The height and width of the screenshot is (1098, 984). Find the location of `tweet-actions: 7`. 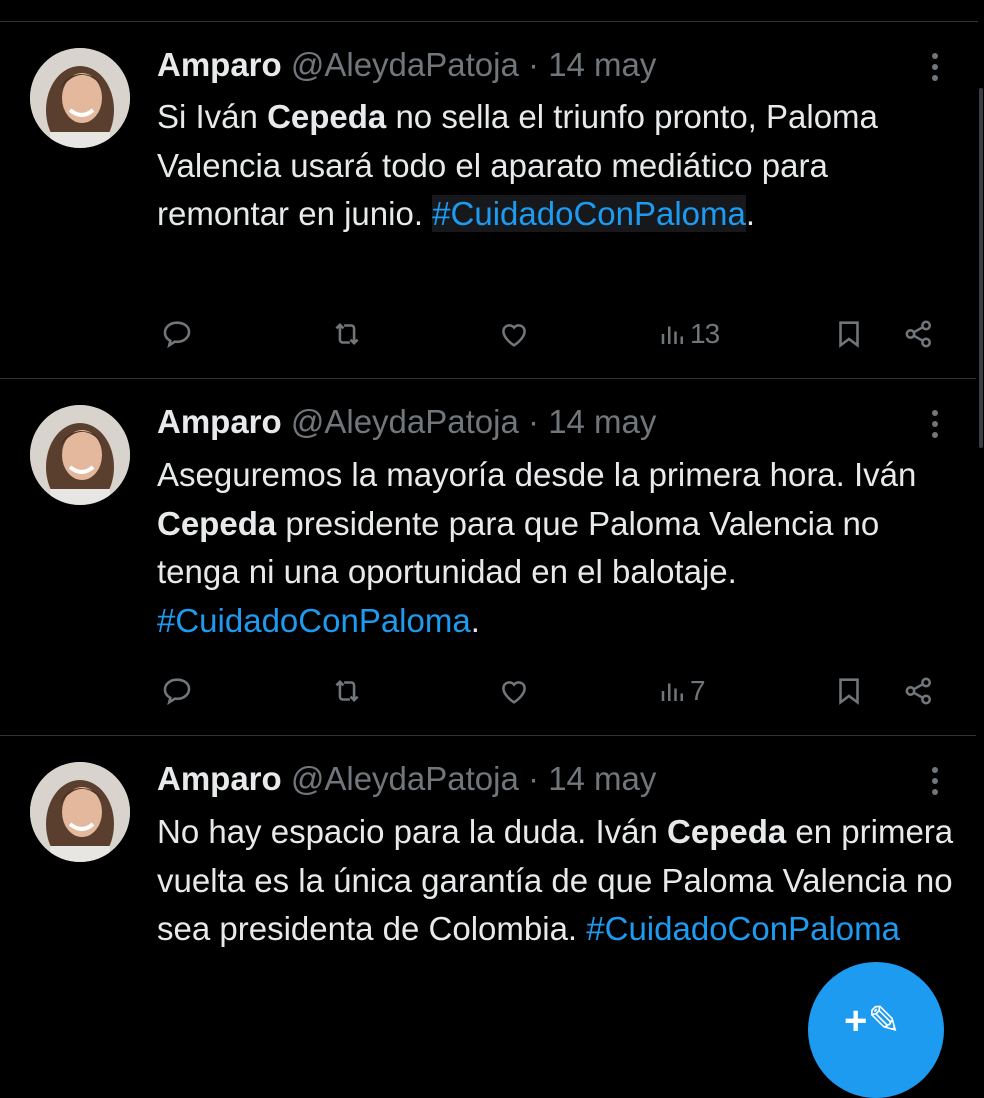

tweet-actions: 7 is located at coordinates (488, 691).